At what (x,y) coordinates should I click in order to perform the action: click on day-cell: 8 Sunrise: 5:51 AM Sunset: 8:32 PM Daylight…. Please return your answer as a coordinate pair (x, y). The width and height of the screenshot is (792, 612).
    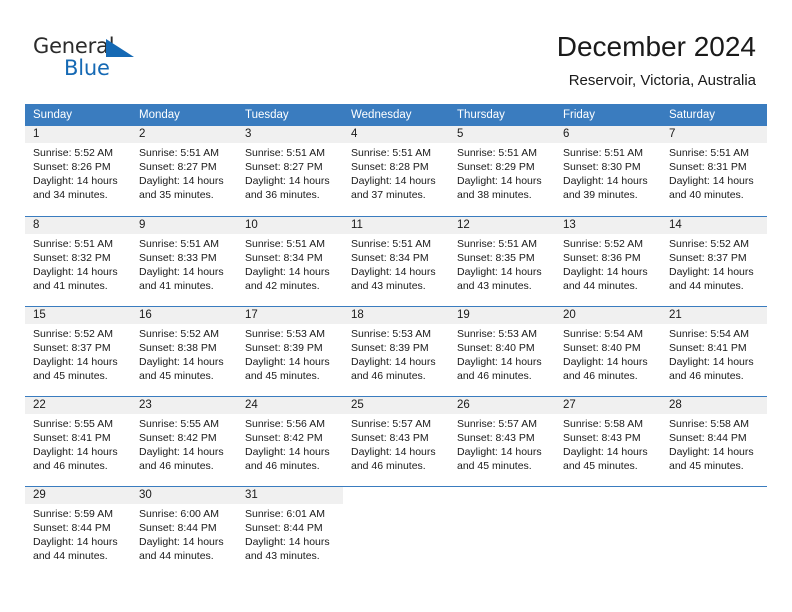
    Looking at the image, I should click on (78, 261).